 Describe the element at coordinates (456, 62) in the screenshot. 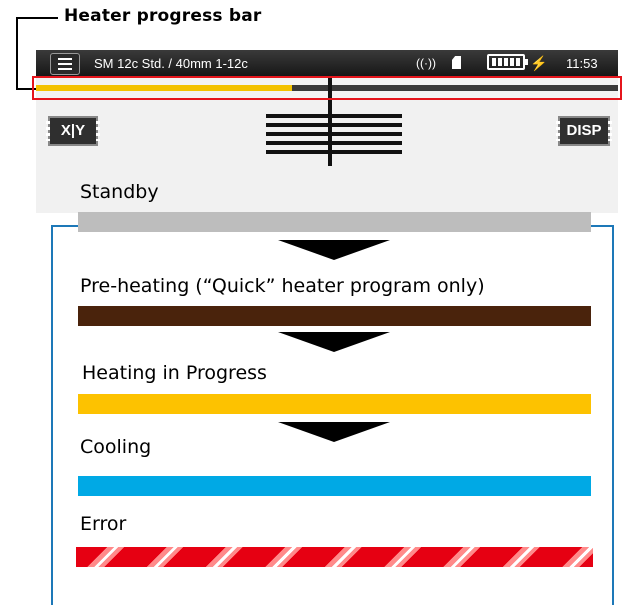

I see `sd-card-icon` at that location.